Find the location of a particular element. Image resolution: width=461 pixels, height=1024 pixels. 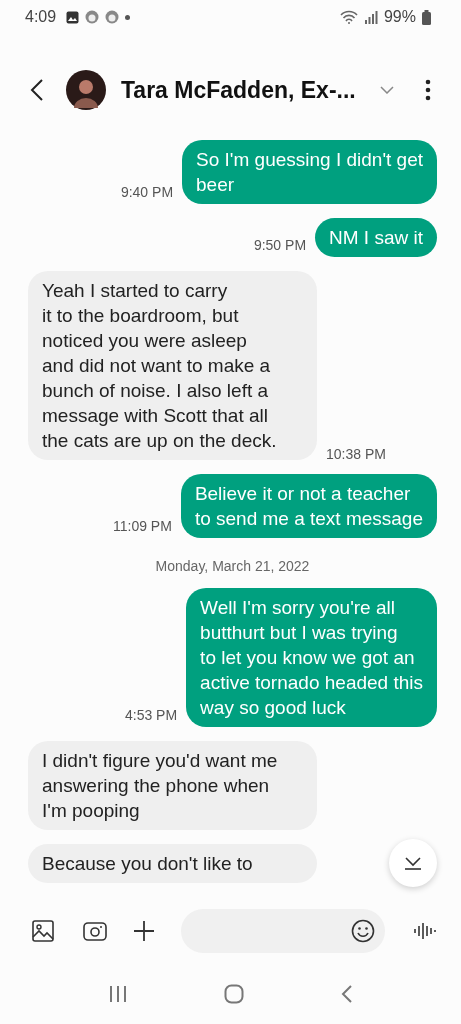

emoji-icon is located at coordinates (363, 931).